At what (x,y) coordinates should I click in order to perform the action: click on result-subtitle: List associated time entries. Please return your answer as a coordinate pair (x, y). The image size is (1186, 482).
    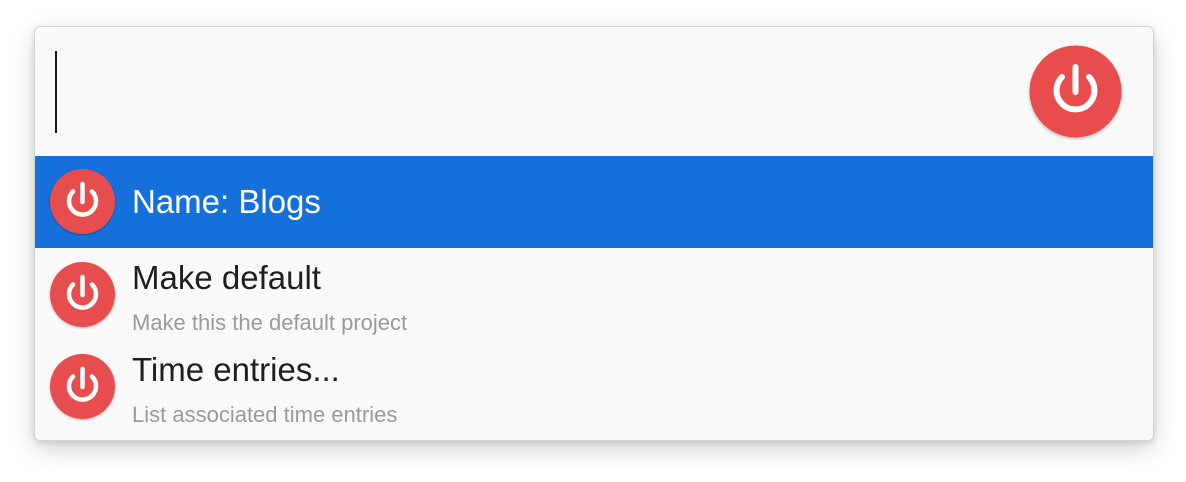
    Looking at the image, I should click on (265, 414).